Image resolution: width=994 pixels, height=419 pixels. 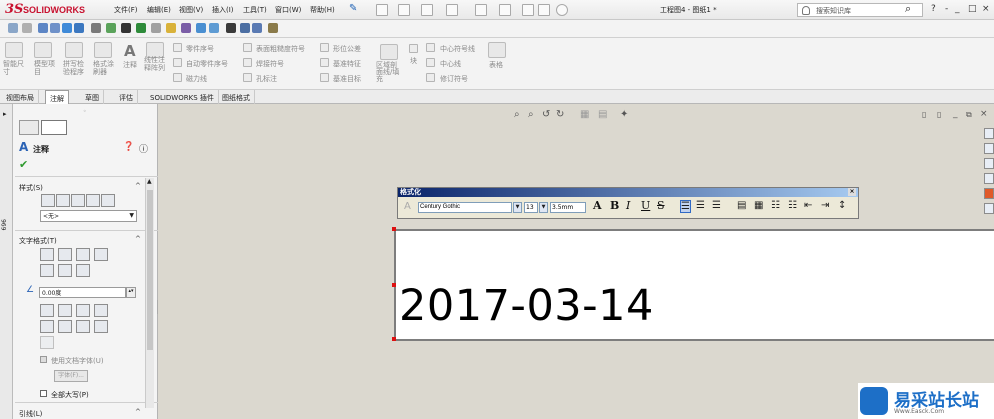 What do you see at coordinates (257, 28) in the screenshot?
I see `image-icon` at bounding box center [257, 28].